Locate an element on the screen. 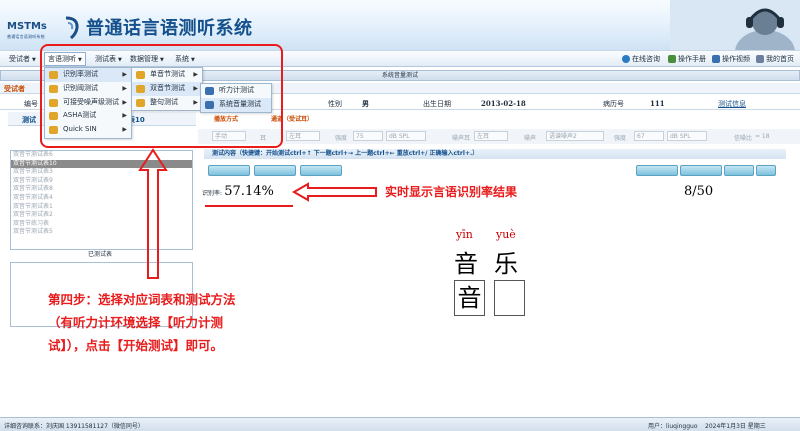 The height and width of the screenshot is (431, 800). menu-item-label: 整句测试 is located at coordinates (164, 101).